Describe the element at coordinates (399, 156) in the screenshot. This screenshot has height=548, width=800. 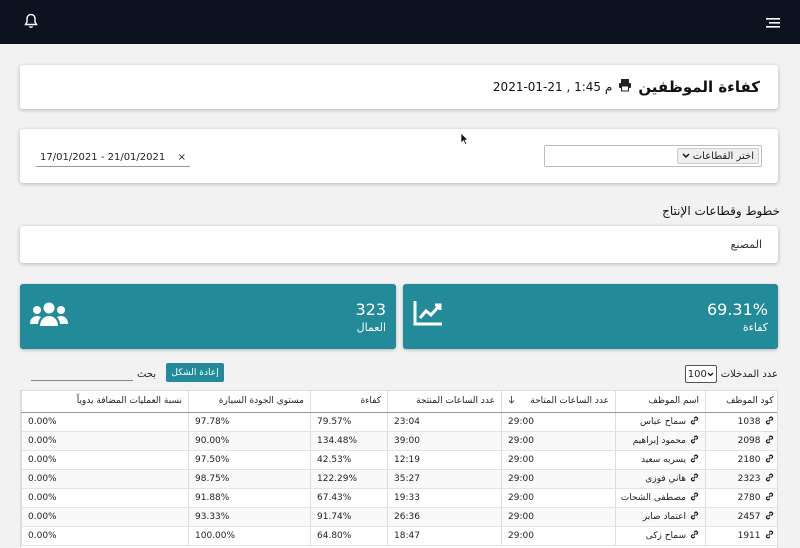
I see `filter-card: اختر القطاعات 17/01/2021 - 21/01/2021 ×` at that location.